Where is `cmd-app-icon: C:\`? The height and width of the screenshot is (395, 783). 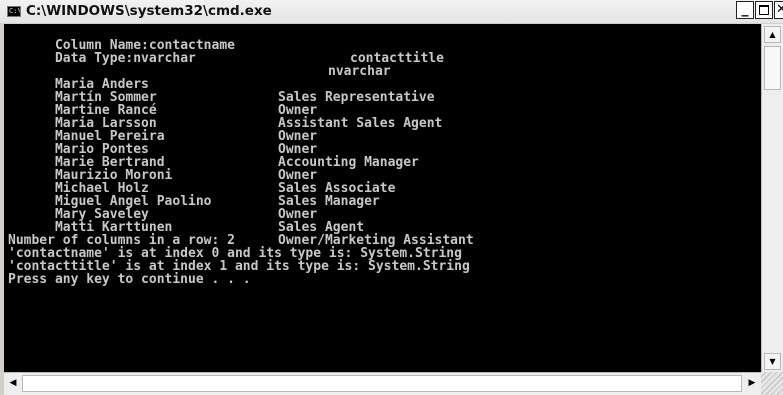
cmd-app-icon: C:\ is located at coordinates (14, 11).